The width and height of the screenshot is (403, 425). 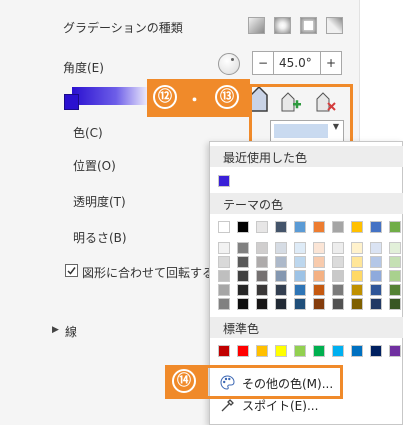 I want to click on line-section-label: 線, so click(x=71, y=331).